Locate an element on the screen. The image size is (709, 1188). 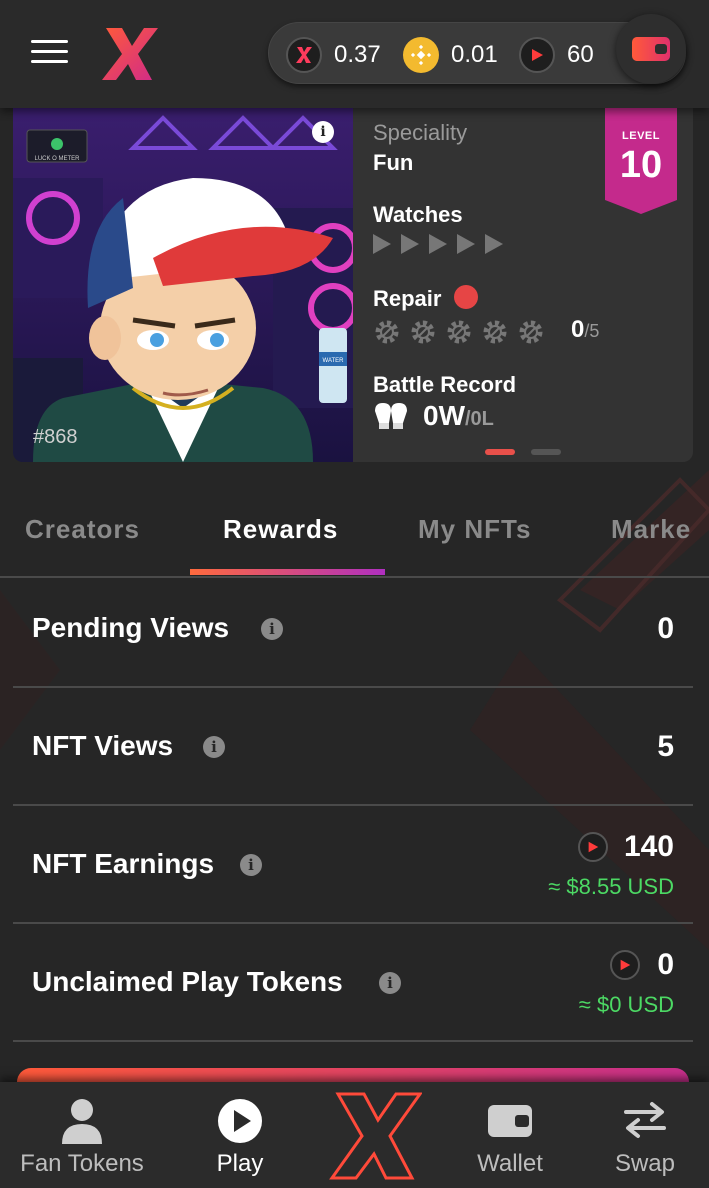
watches-indicator is located at coordinates (443, 244).